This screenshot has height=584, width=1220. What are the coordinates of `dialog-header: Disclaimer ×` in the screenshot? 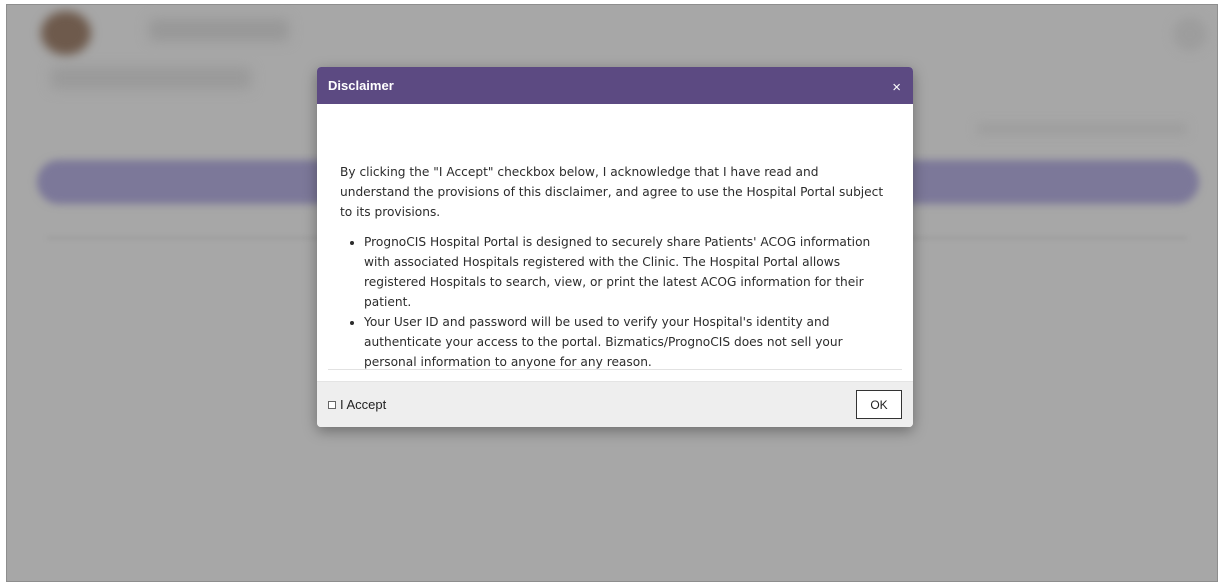 It's located at (615, 85).